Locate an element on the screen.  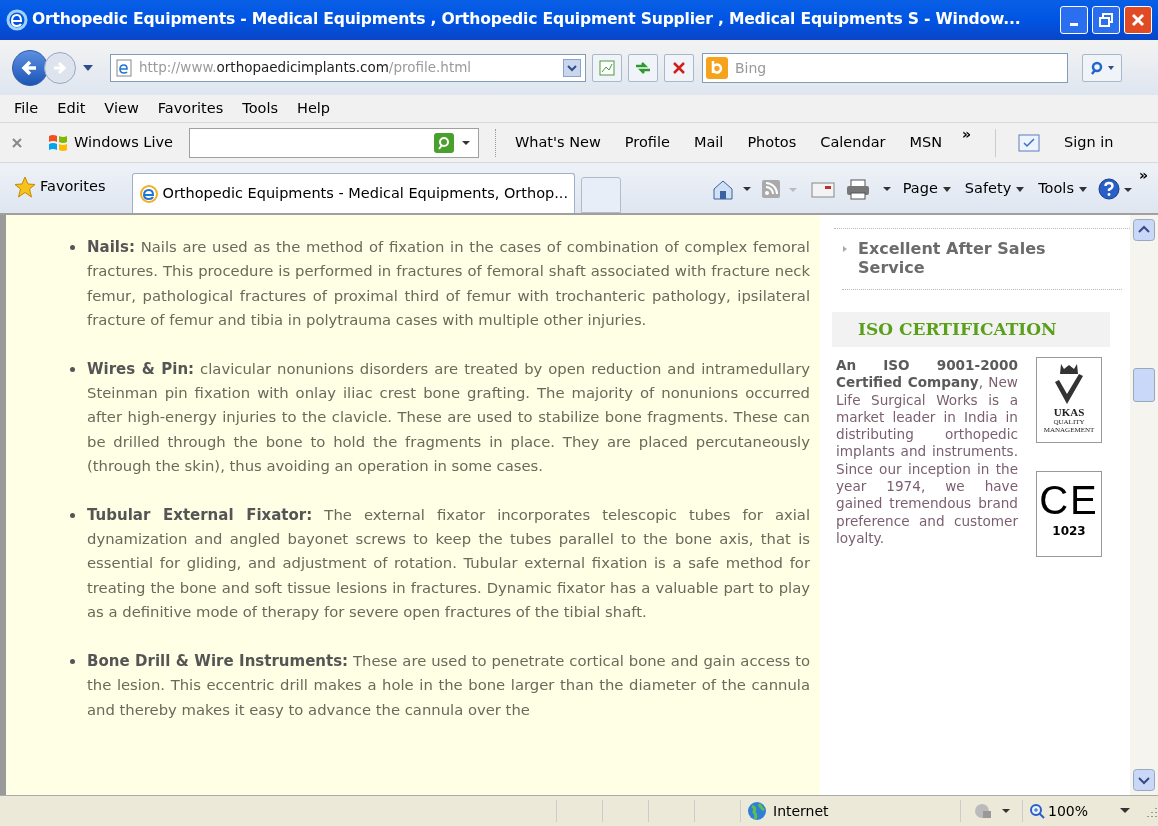
zoom-icon is located at coordinates (1037, 811).